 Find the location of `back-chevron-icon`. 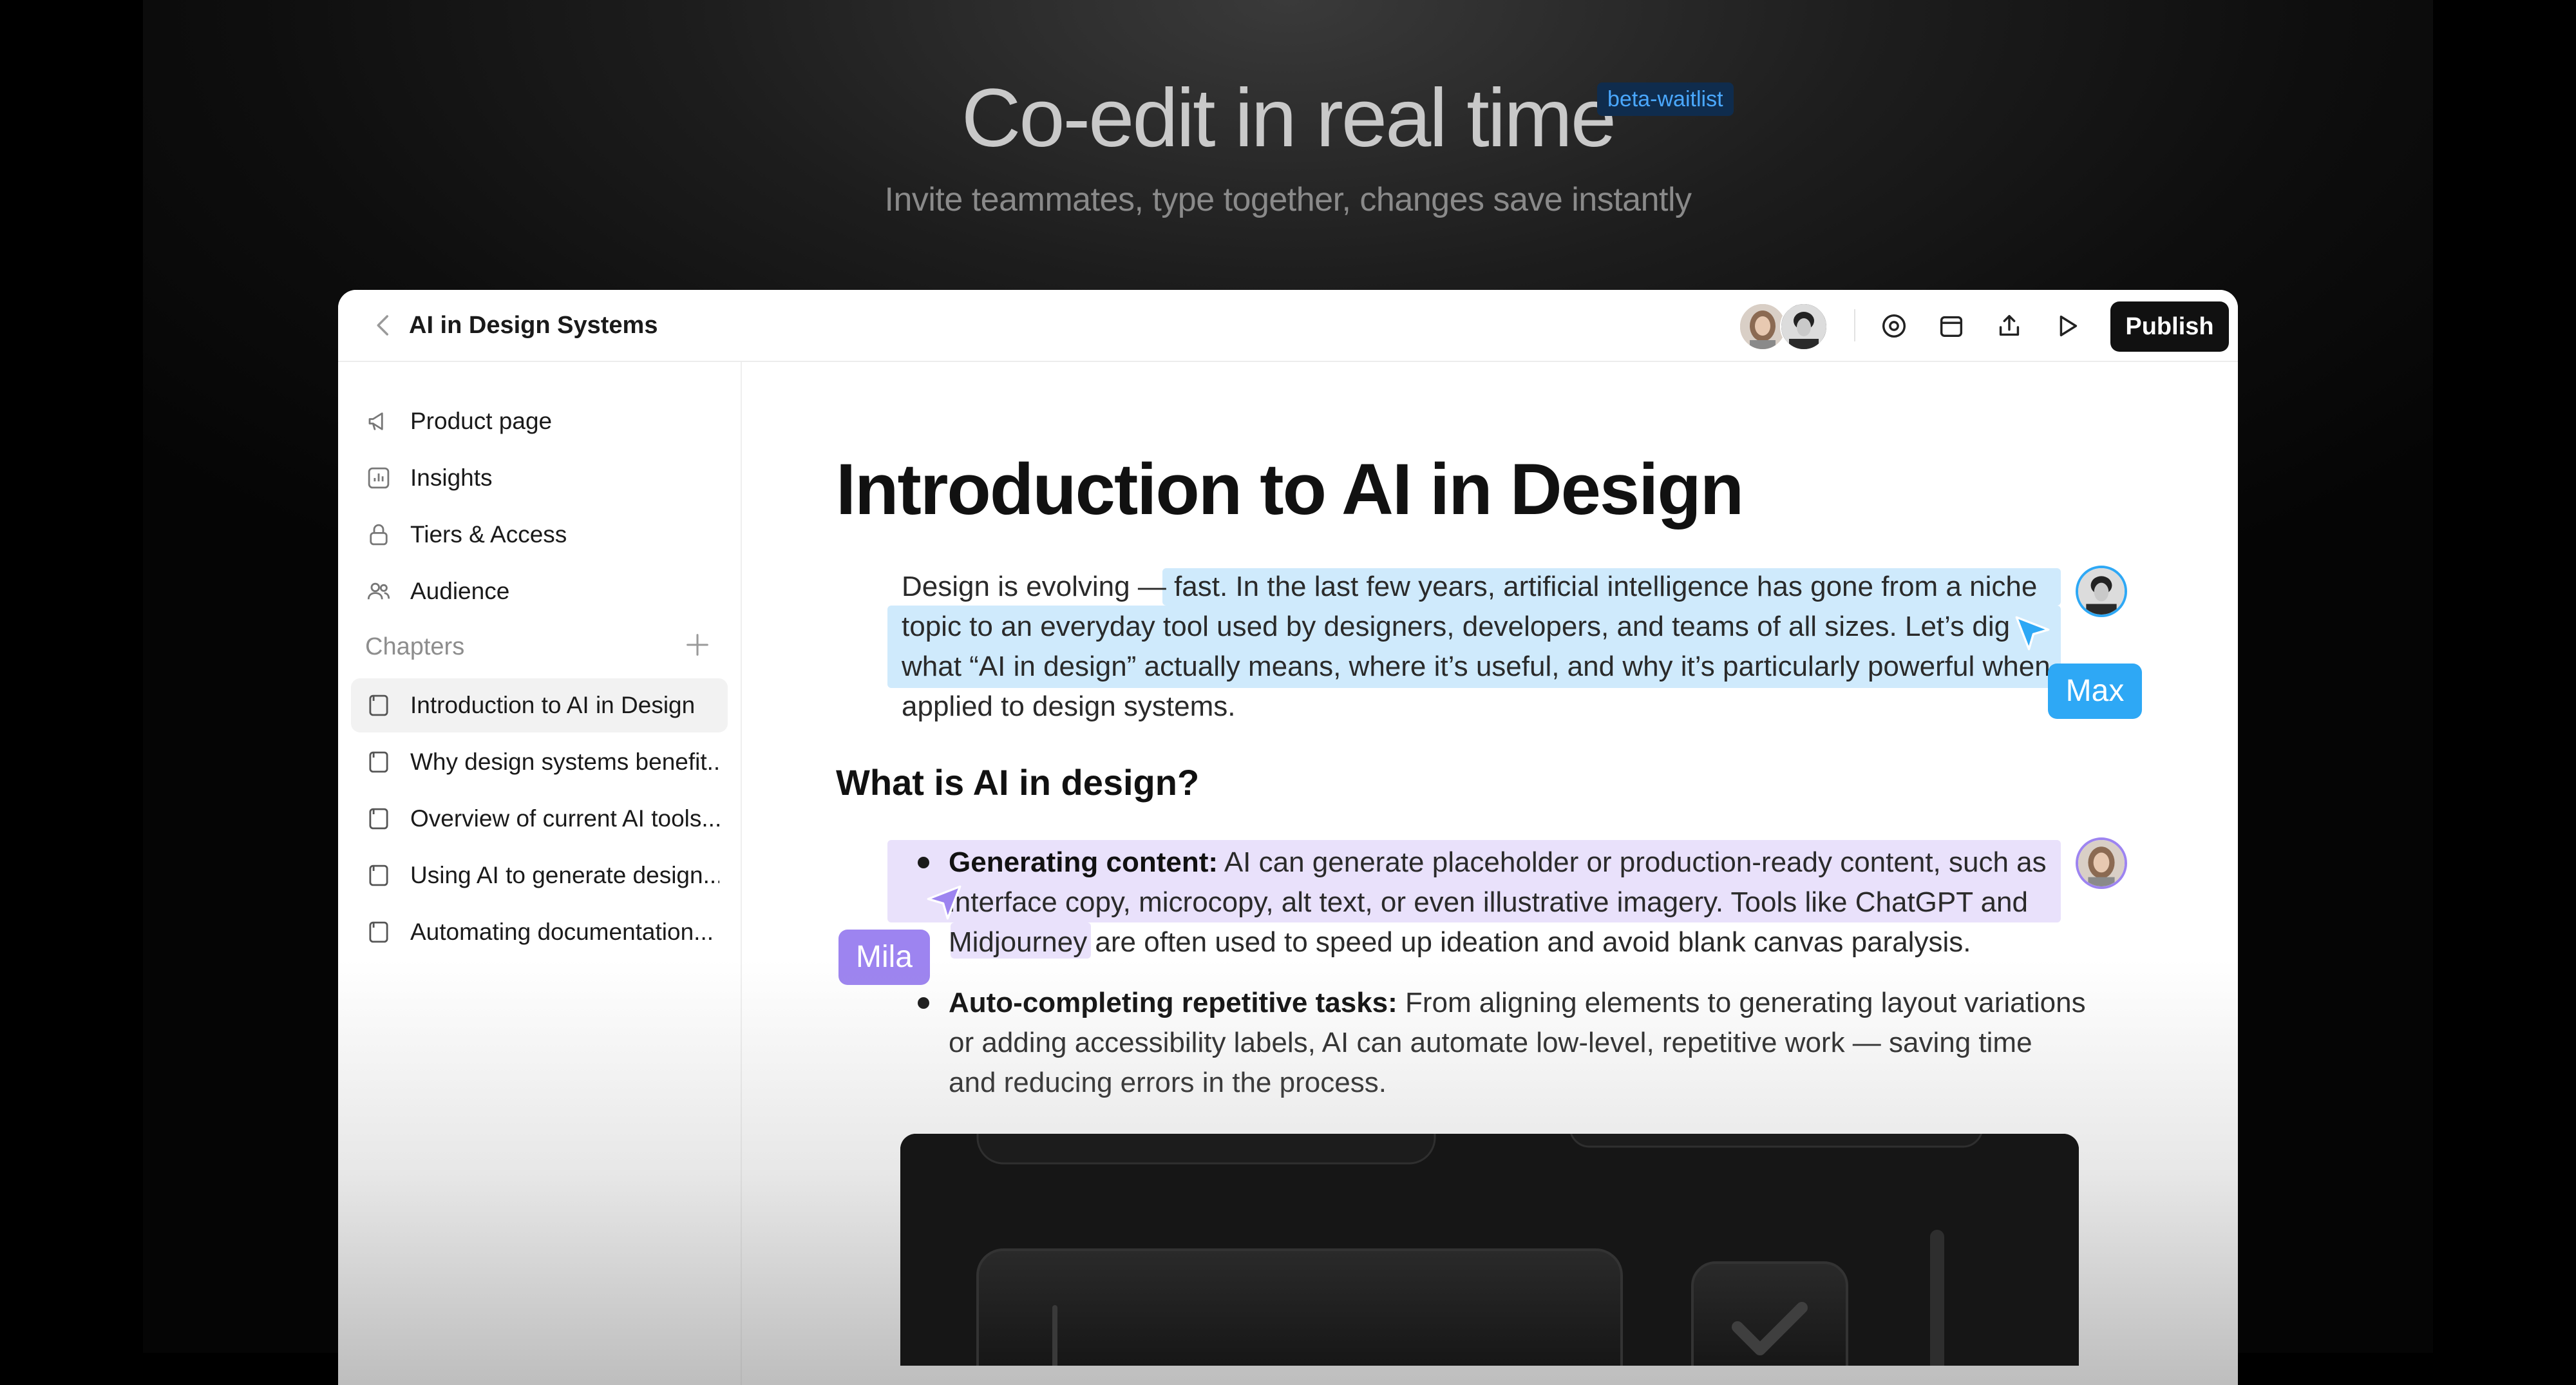

back-chevron-icon is located at coordinates (383, 325).